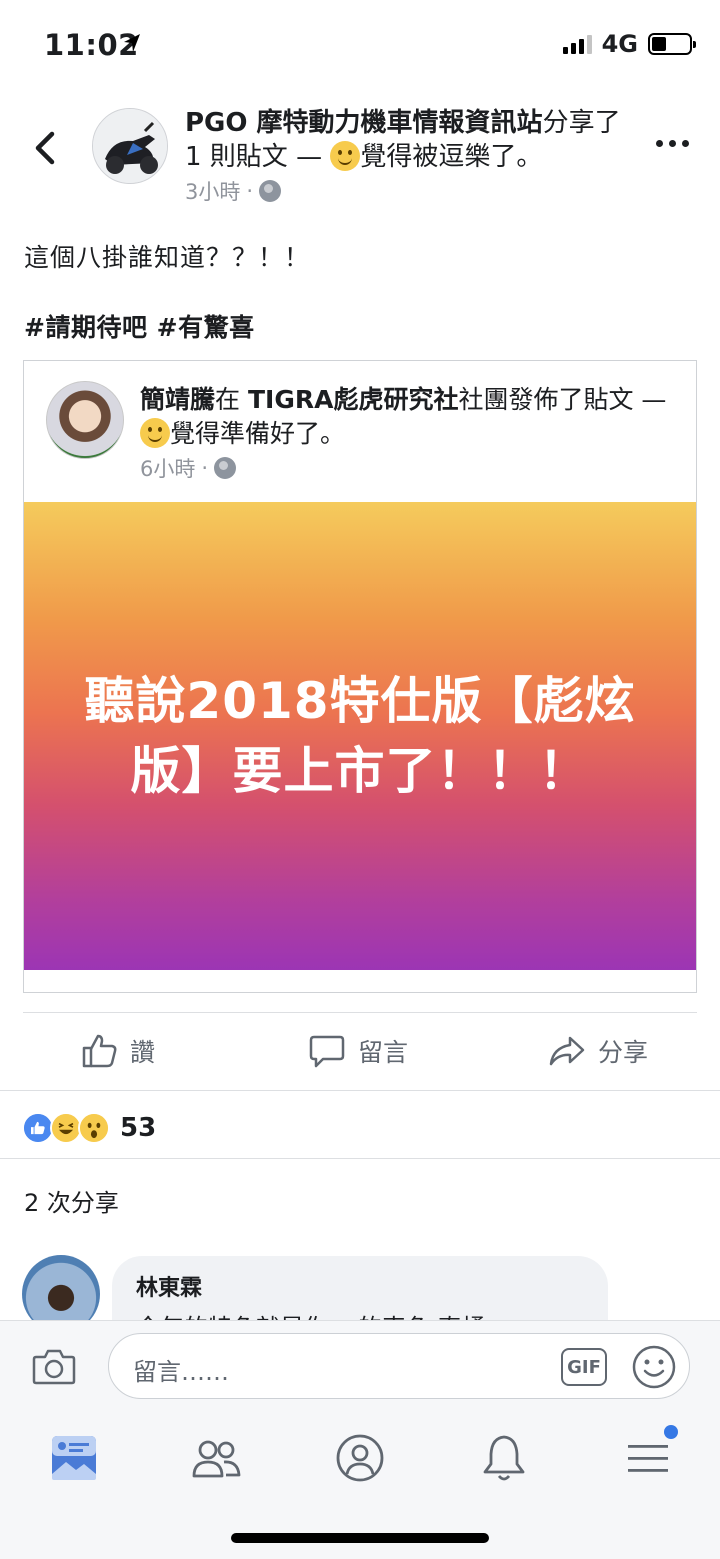 This screenshot has height=1559, width=720. I want to click on shared-author-avatar, so click(85, 420).